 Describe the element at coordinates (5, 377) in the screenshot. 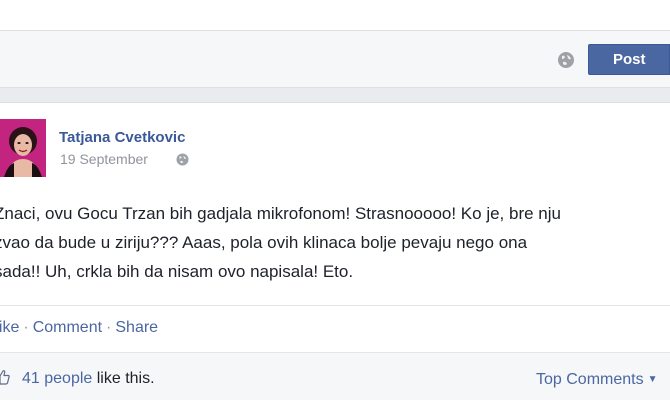

I see `thumbs-up-icon` at that location.